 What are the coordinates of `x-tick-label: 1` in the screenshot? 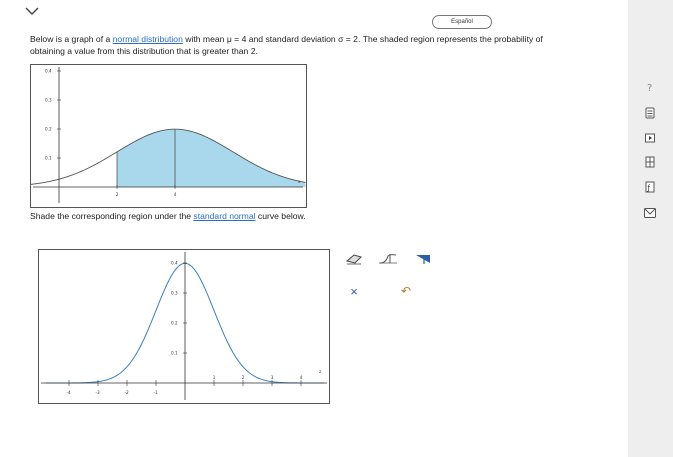 It's located at (214, 377).